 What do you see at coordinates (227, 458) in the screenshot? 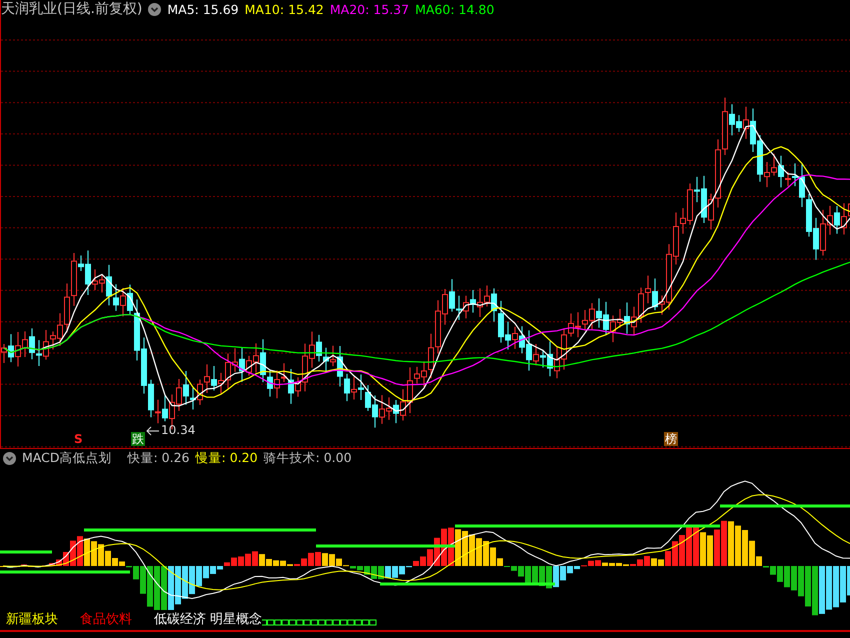
I see `indicator-value: 慢量: 0.20` at bounding box center [227, 458].